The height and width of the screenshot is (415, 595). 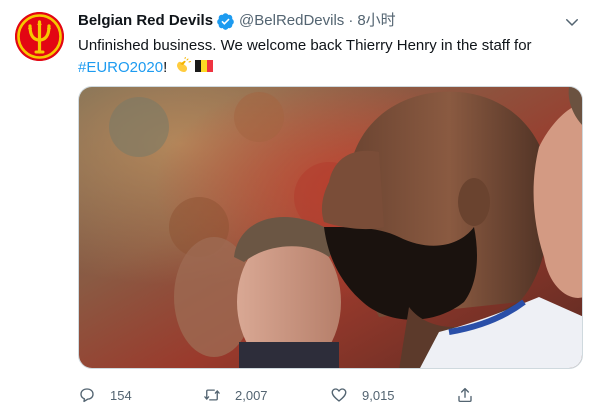 I want to click on chevron-down-icon, so click(x=572, y=22).